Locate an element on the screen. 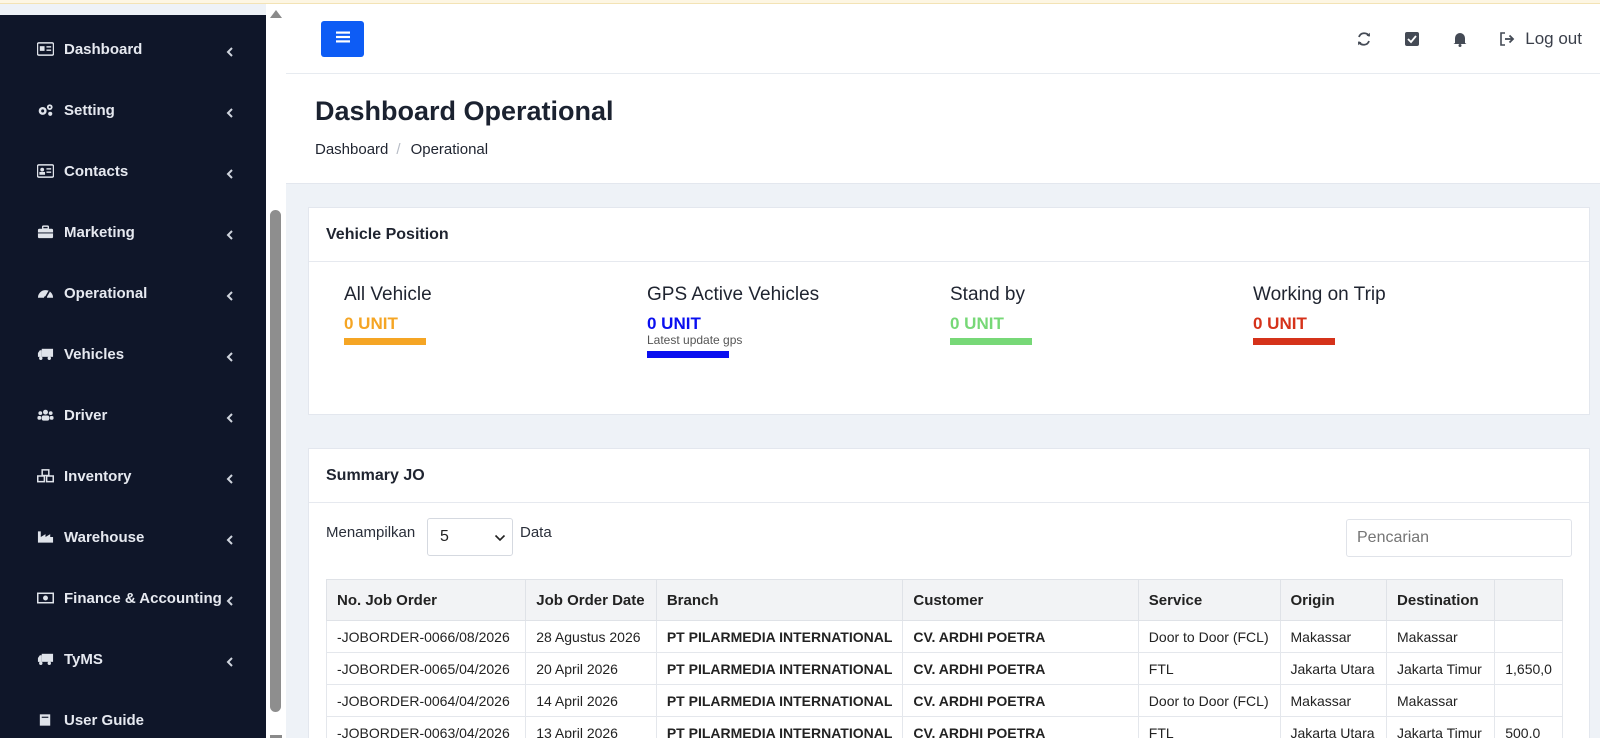 The width and height of the screenshot is (1600, 738). sidebar-item-setting: Setting is located at coordinates (133, 110).